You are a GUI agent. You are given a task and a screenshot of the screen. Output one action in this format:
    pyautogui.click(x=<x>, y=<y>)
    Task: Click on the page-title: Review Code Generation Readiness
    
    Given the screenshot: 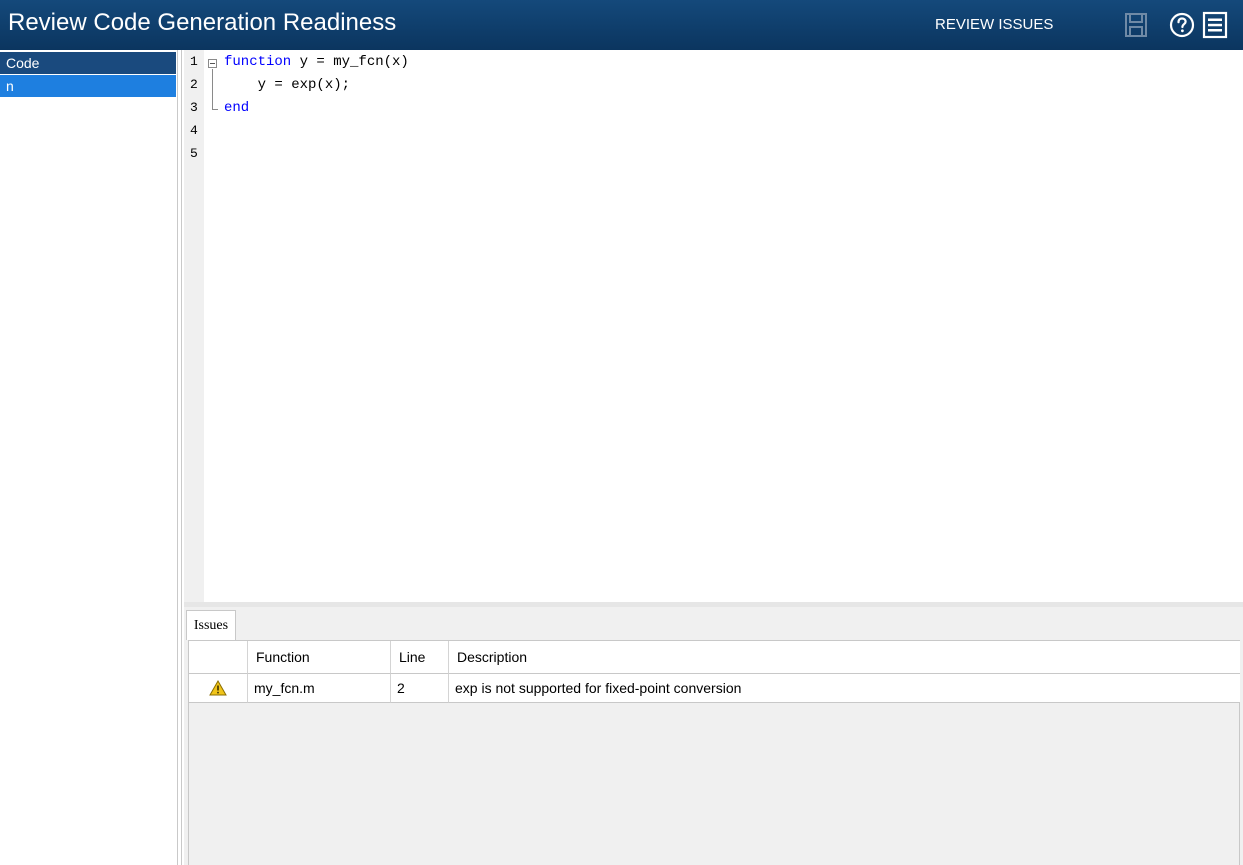 What is the action you would take?
    pyautogui.click(x=202, y=22)
    